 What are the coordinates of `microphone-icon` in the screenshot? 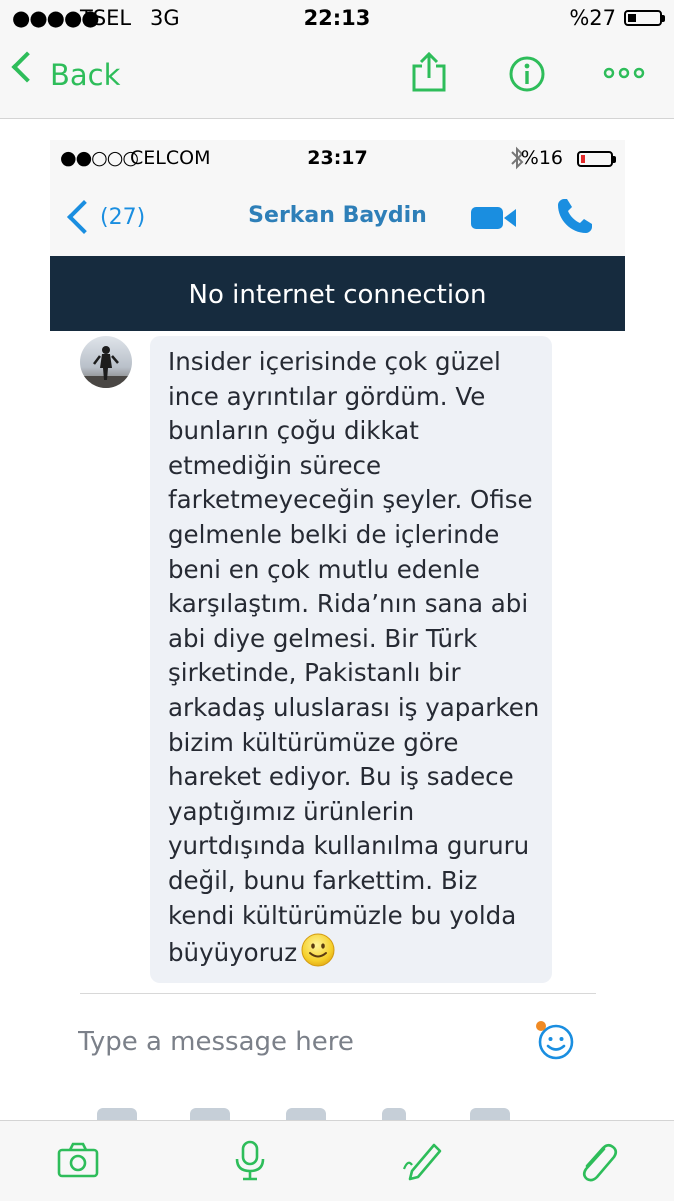 It's located at (250, 1161).